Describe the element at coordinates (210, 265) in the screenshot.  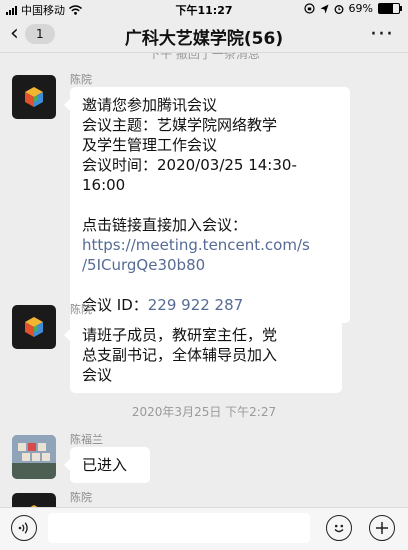
I see `meeting-link: /5ICurgQe30b80` at that location.